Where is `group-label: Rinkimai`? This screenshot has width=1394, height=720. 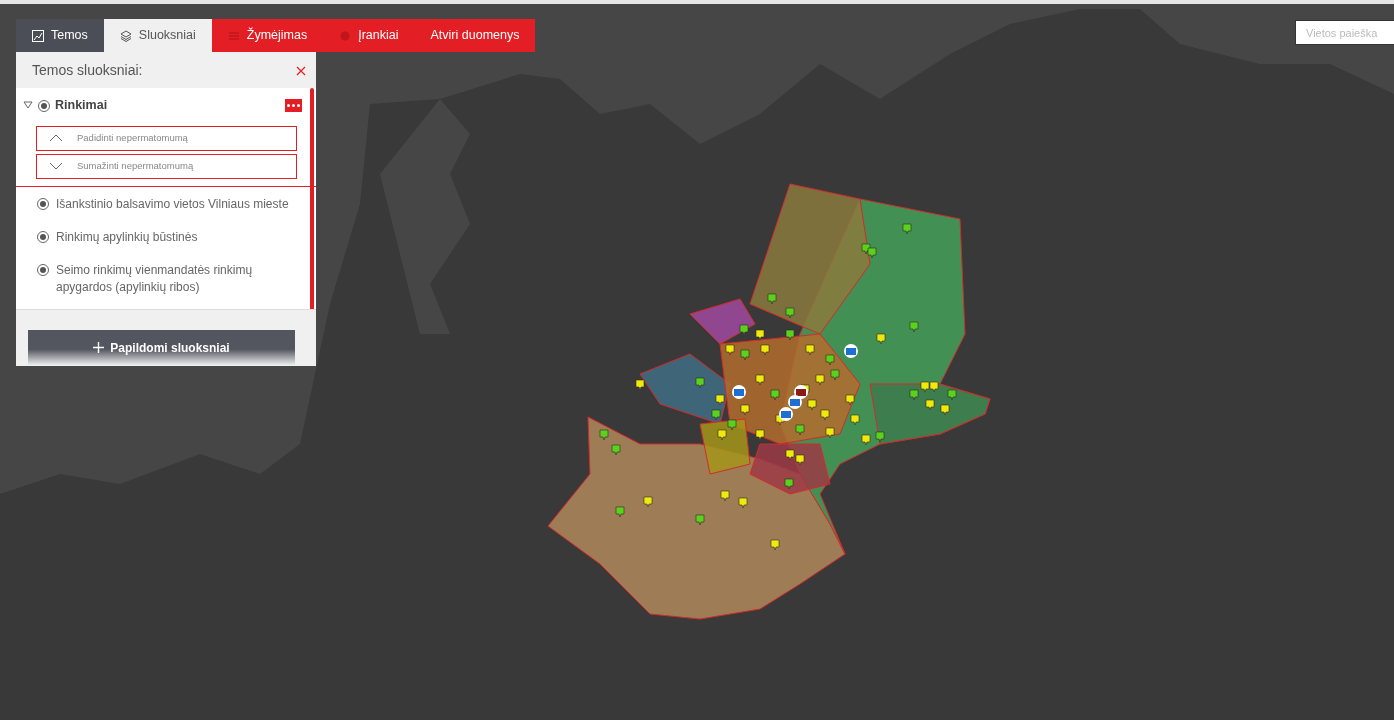
group-label: Rinkimai is located at coordinates (81, 105).